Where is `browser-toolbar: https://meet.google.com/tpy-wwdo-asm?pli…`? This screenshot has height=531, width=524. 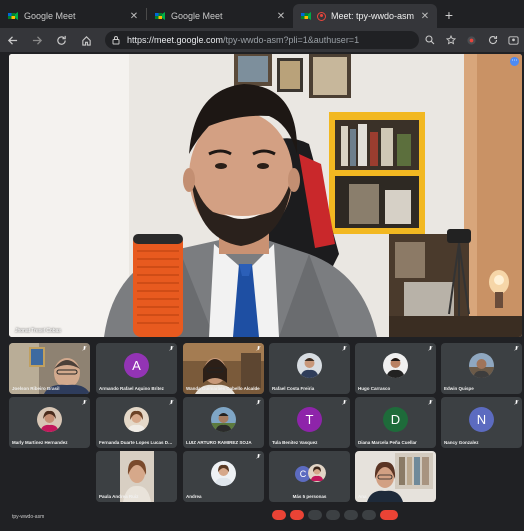
browser-toolbar: https://meet.google.com/tpy-wwdo-asm?pli… is located at coordinates (262, 40).